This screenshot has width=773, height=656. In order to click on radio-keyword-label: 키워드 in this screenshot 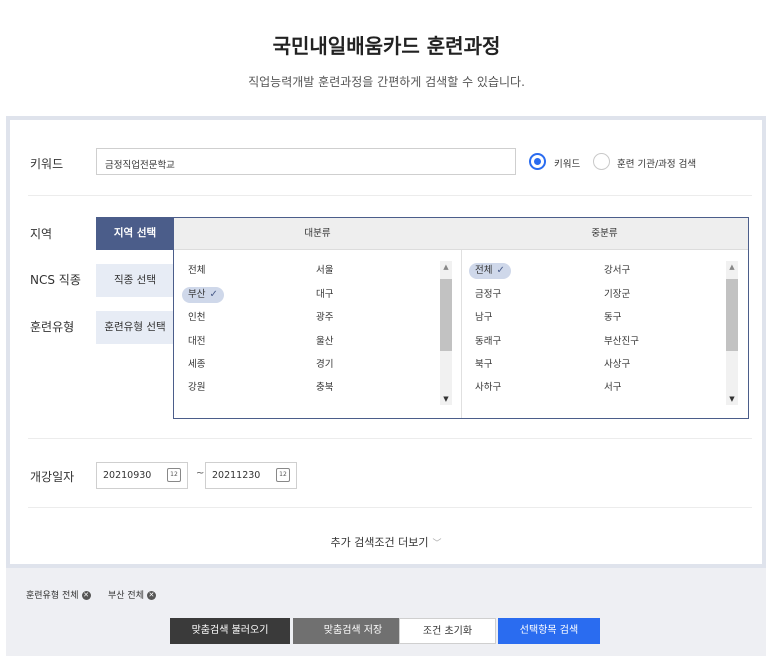, I will do `click(567, 164)`.